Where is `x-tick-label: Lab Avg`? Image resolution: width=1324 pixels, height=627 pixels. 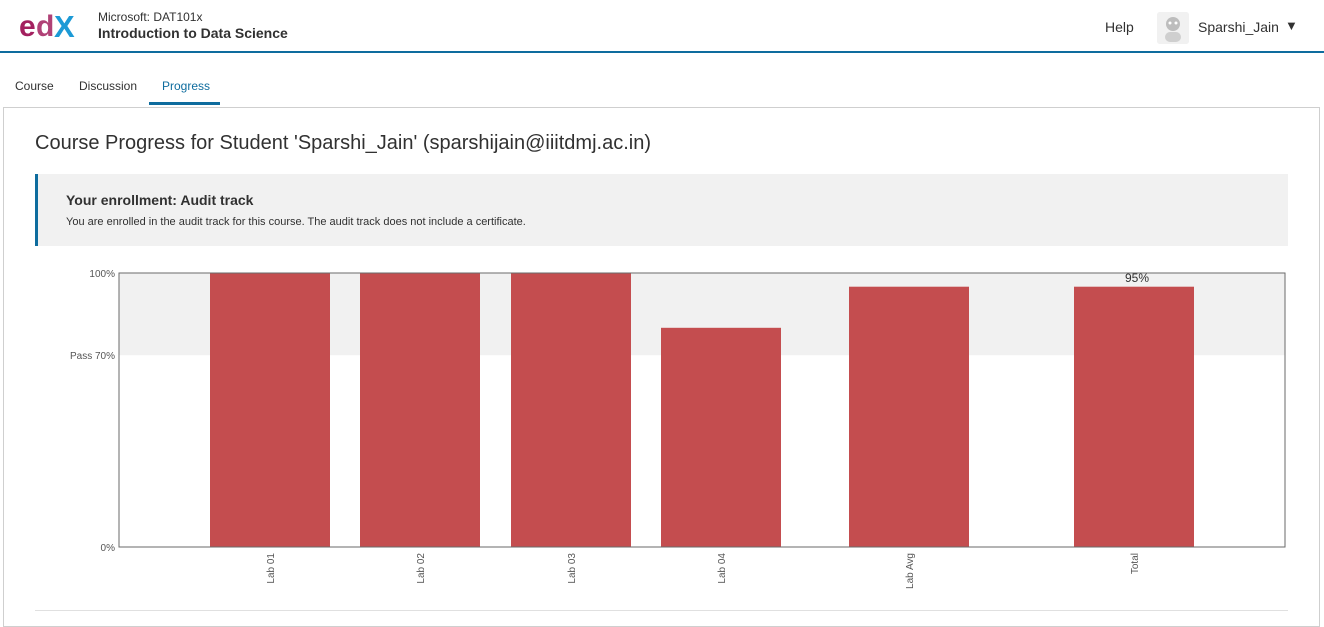 x-tick-label: Lab Avg is located at coordinates (910, 571).